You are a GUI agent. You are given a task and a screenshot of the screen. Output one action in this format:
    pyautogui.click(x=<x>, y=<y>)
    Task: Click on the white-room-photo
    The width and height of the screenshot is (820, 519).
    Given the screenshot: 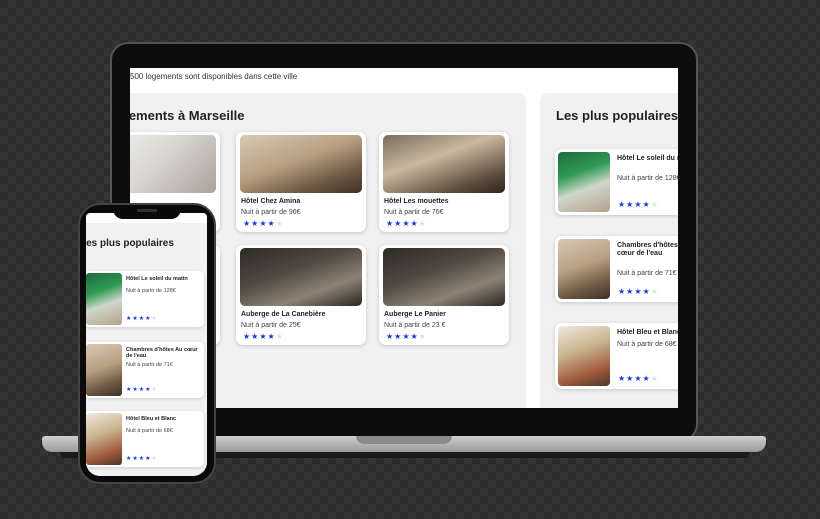 What is the action you would take?
    pyautogui.click(x=173, y=164)
    